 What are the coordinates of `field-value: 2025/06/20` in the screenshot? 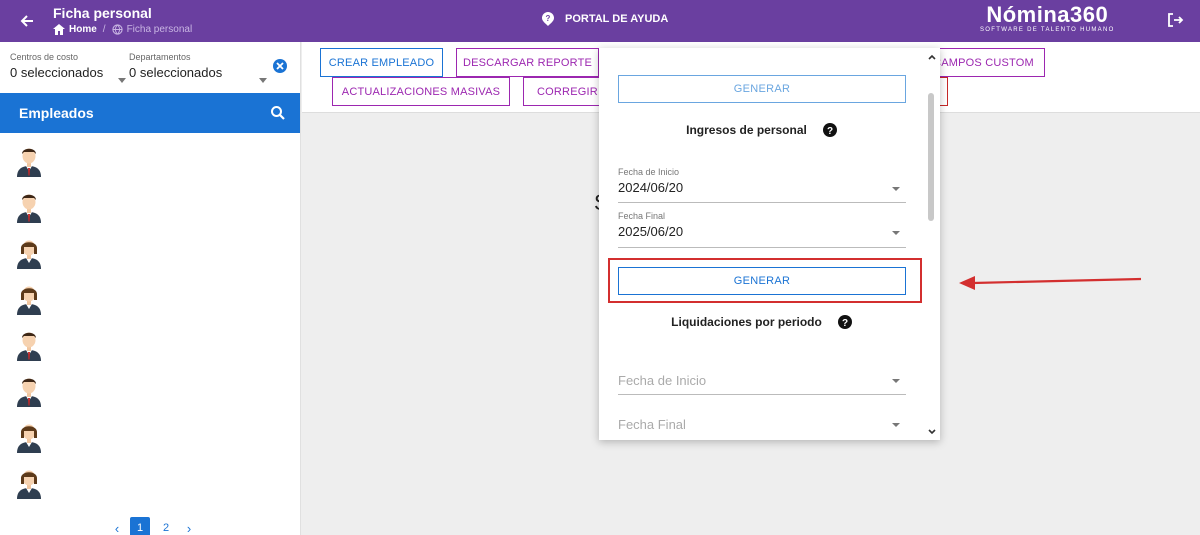 It's located at (651, 231).